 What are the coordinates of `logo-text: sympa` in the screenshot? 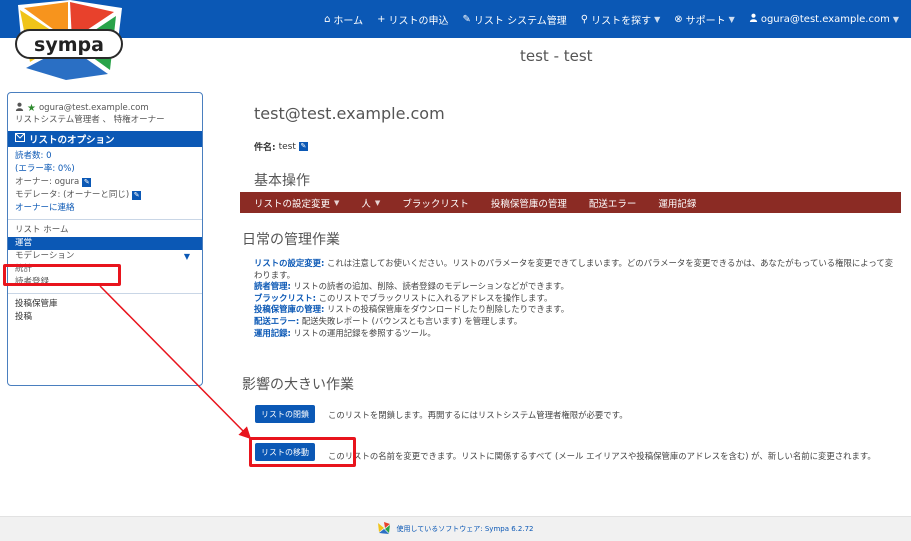 It's located at (69, 45).